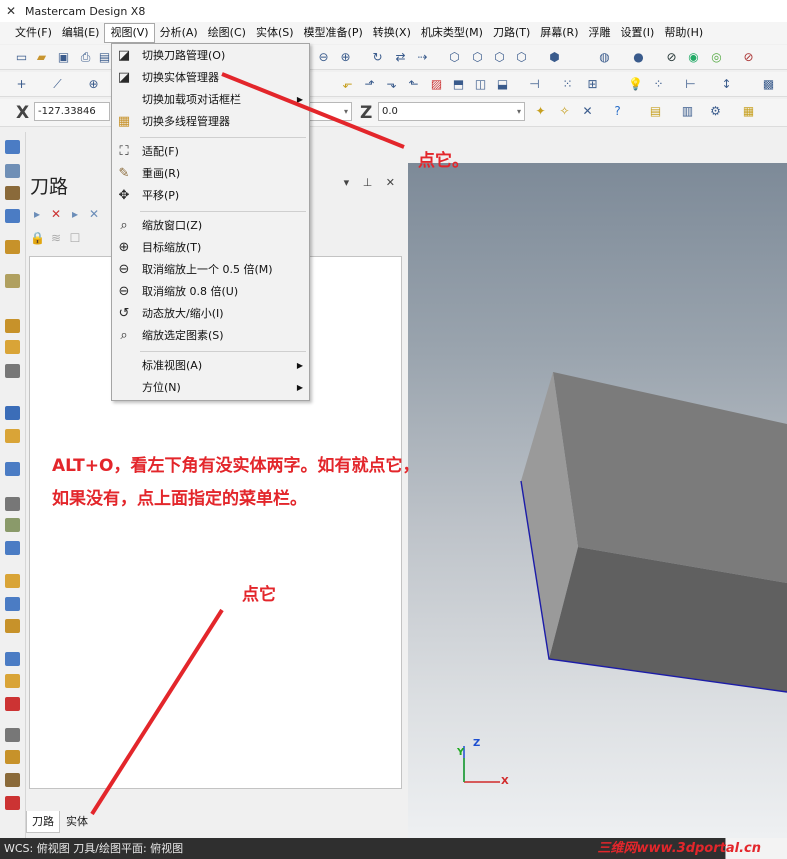 The width and height of the screenshot is (787, 859). I want to click on menu-item-toggle-solids-manager: ◪ 切换实体管理器, so click(210, 77).